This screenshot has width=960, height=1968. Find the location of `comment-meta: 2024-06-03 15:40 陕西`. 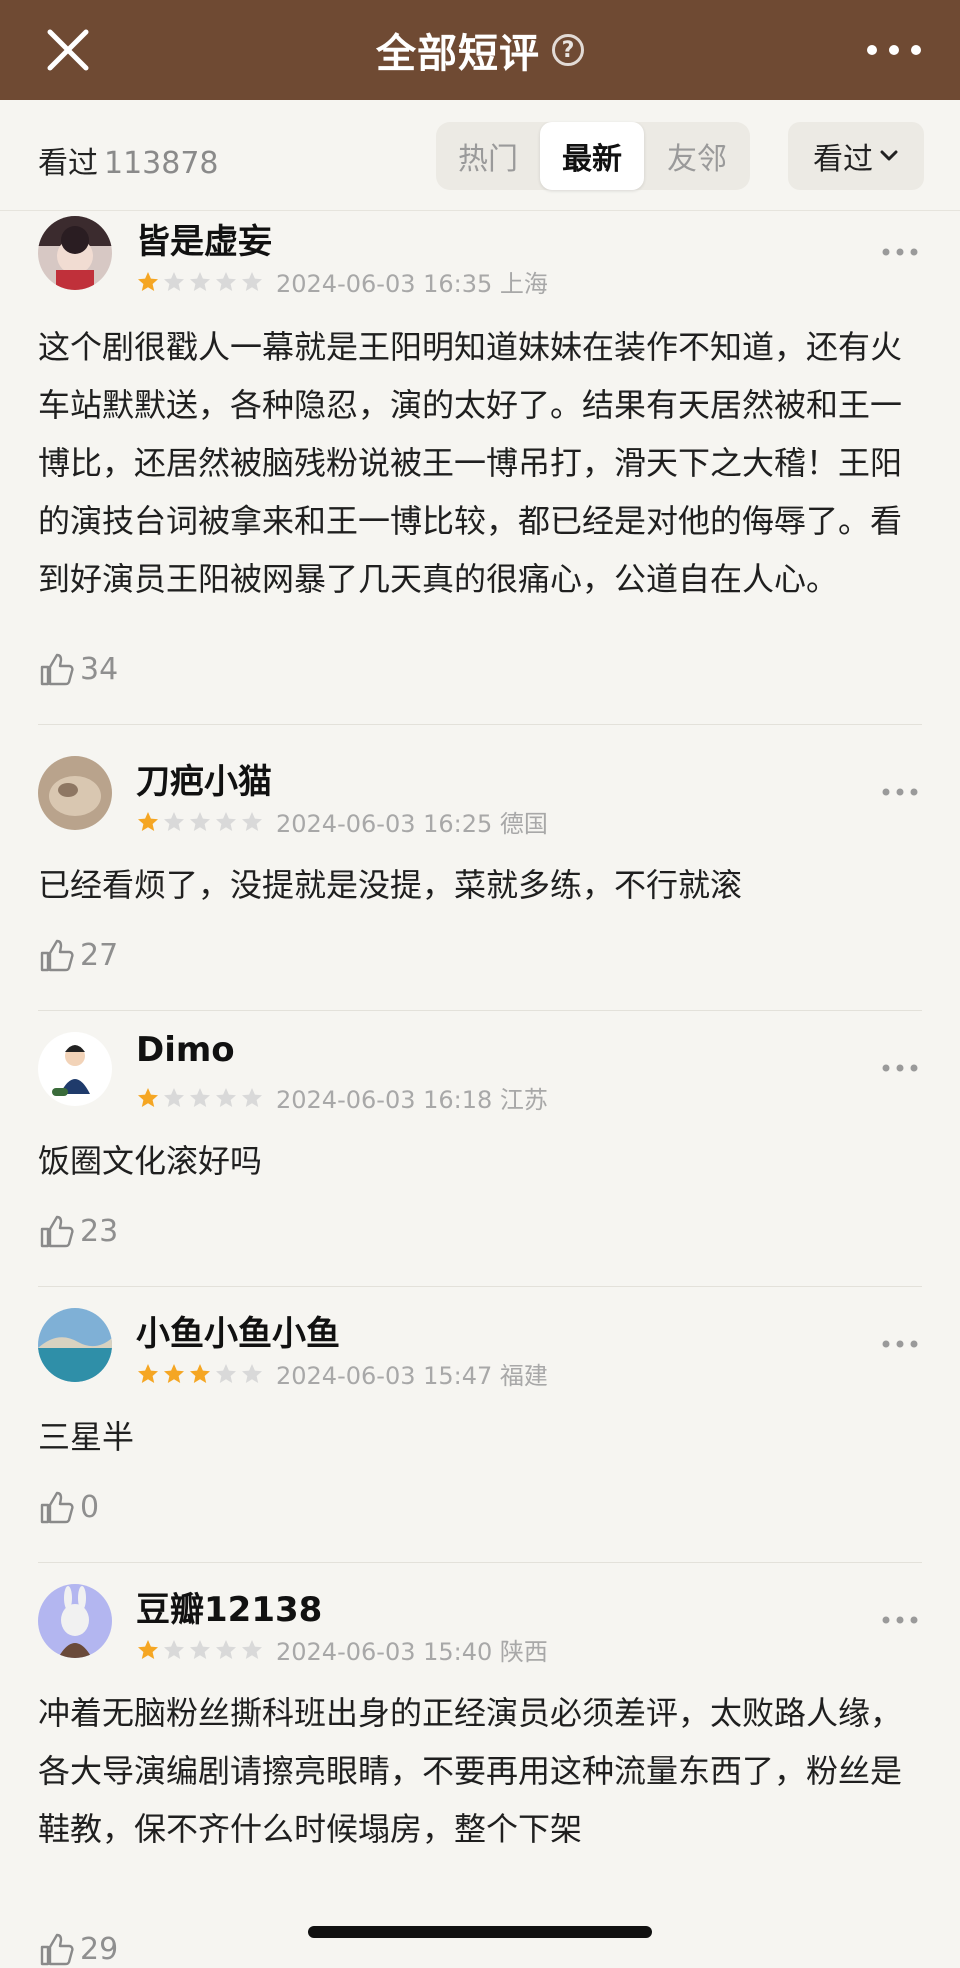

comment-meta: 2024-06-03 15:40 陕西 is located at coordinates (342, 1649).